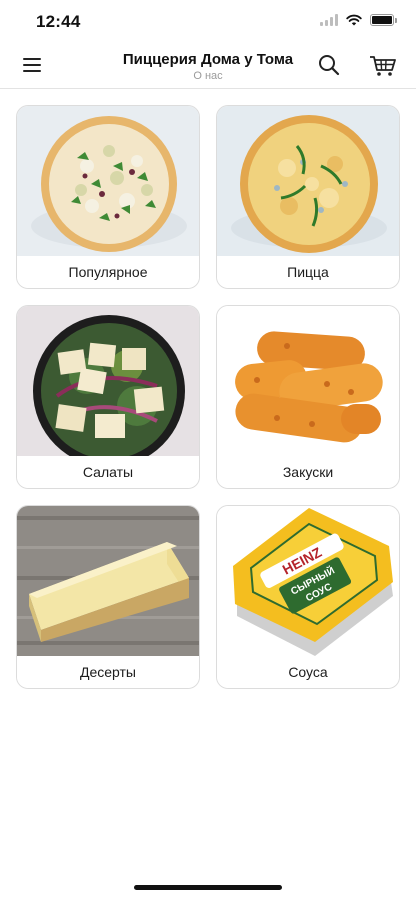 The height and width of the screenshot is (900, 416). Describe the element at coordinates (108, 581) in the screenshot. I see `cheesecake-image` at that location.